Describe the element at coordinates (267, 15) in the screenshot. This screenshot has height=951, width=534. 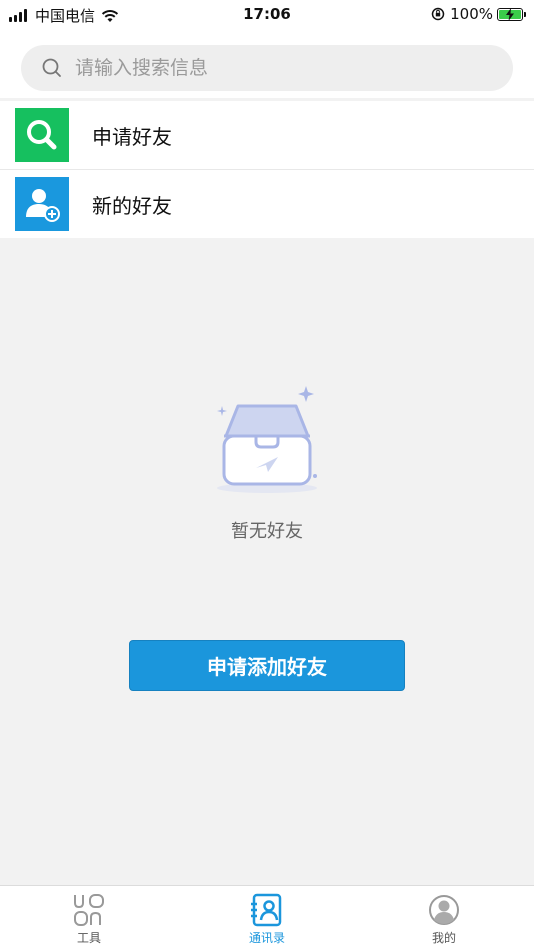
I see `status-bar: 中国电信 17:06 100%` at that location.